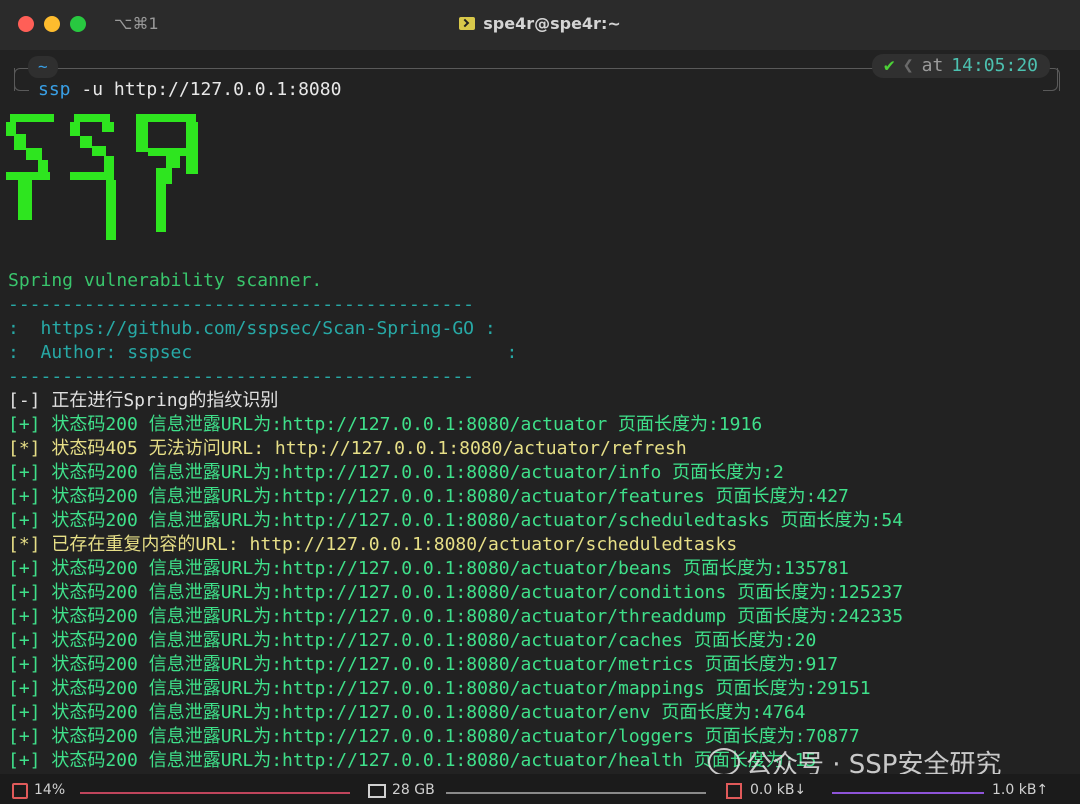 Image resolution: width=1080 pixels, height=804 pixels. What do you see at coordinates (552, 23) in the screenshot?
I see `window-title: spe4r@spe4r:~` at bounding box center [552, 23].